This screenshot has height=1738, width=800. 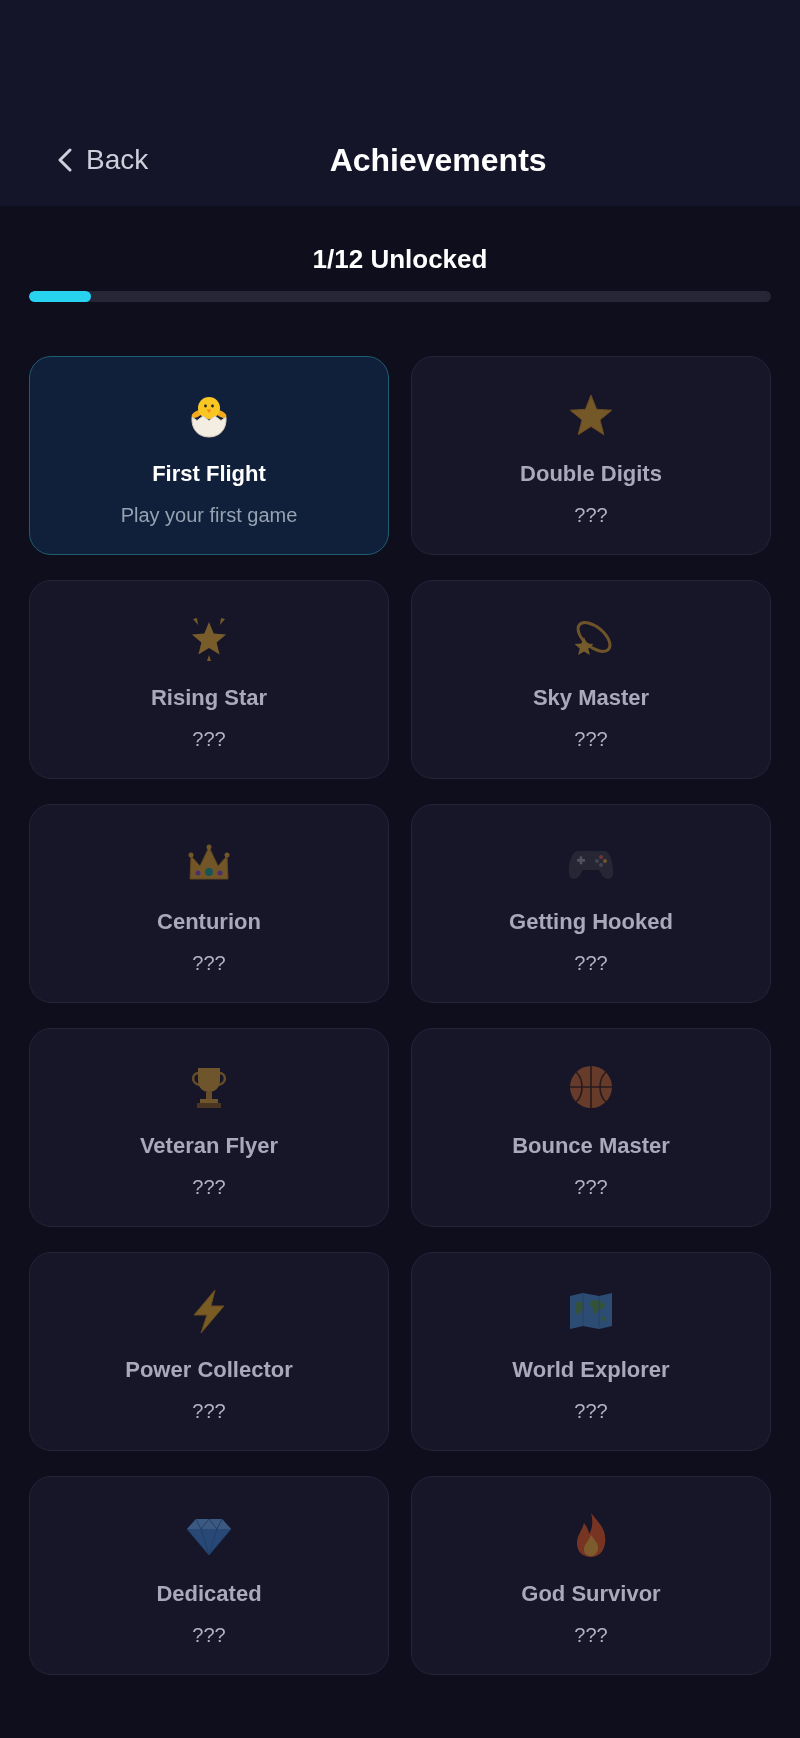 What do you see at coordinates (103, 160) in the screenshot?
I see `back-button: Back` at bounding box center [103, 160].